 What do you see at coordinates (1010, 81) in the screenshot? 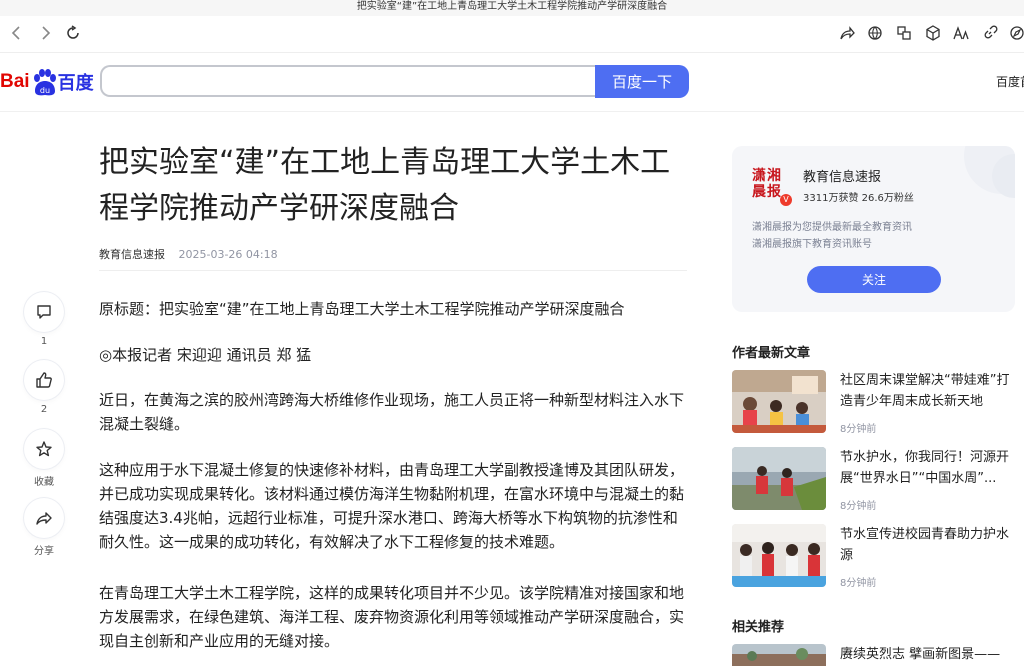
I see `header-home-link: 百度首` at bounding box center [1010, 81].